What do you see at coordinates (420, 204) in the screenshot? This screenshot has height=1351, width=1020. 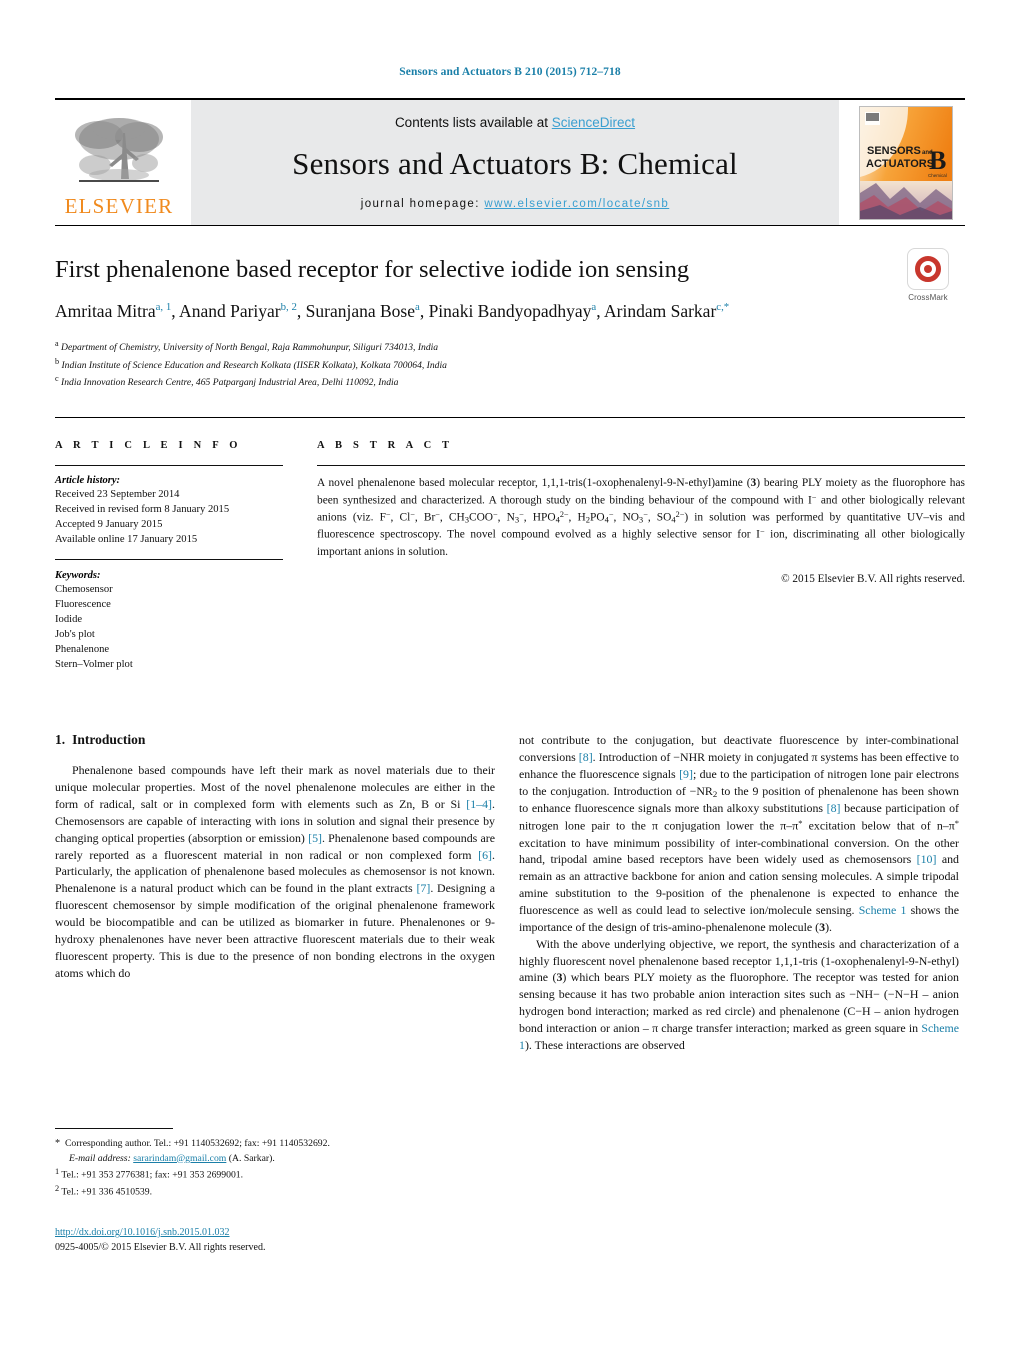 I see `homepage-label: journal homepage:` at bounding box center [420, 204].